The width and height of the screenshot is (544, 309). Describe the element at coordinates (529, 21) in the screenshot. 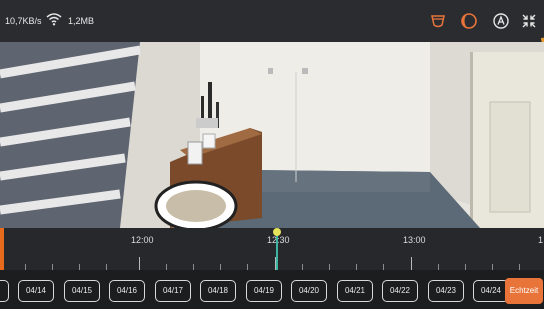

I see `shrink-icon` at that location.